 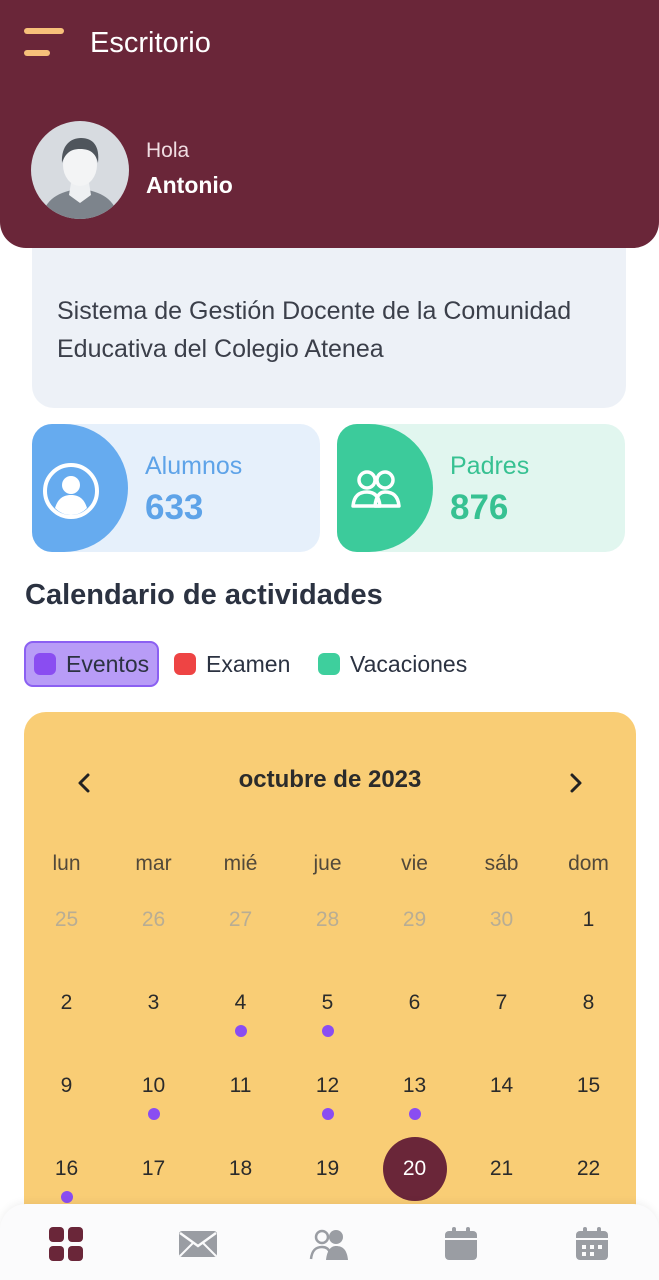 What do you see at coordinates (108, 663) in the screenshot?
I see `legend-label: Eventos` at bounding box center [108, 663].